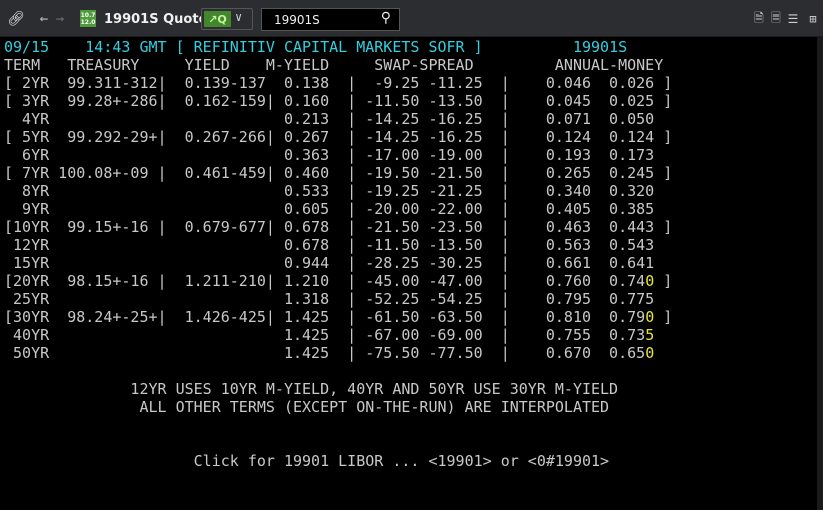 The height and width of the screenshot is (510, 823). What do you see at coordinates (44, 19) in the screenshot?
I see `back-arrow-icon: ←` at bounding box center [44, 19].